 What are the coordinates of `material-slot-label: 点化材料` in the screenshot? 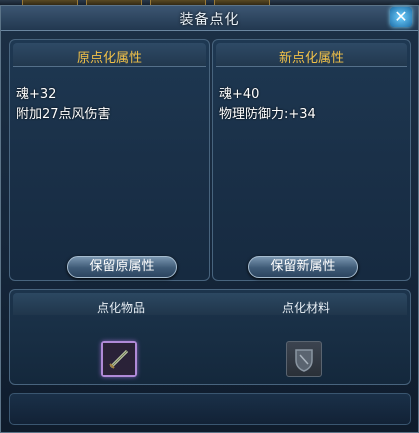 It's located at (305, 308).